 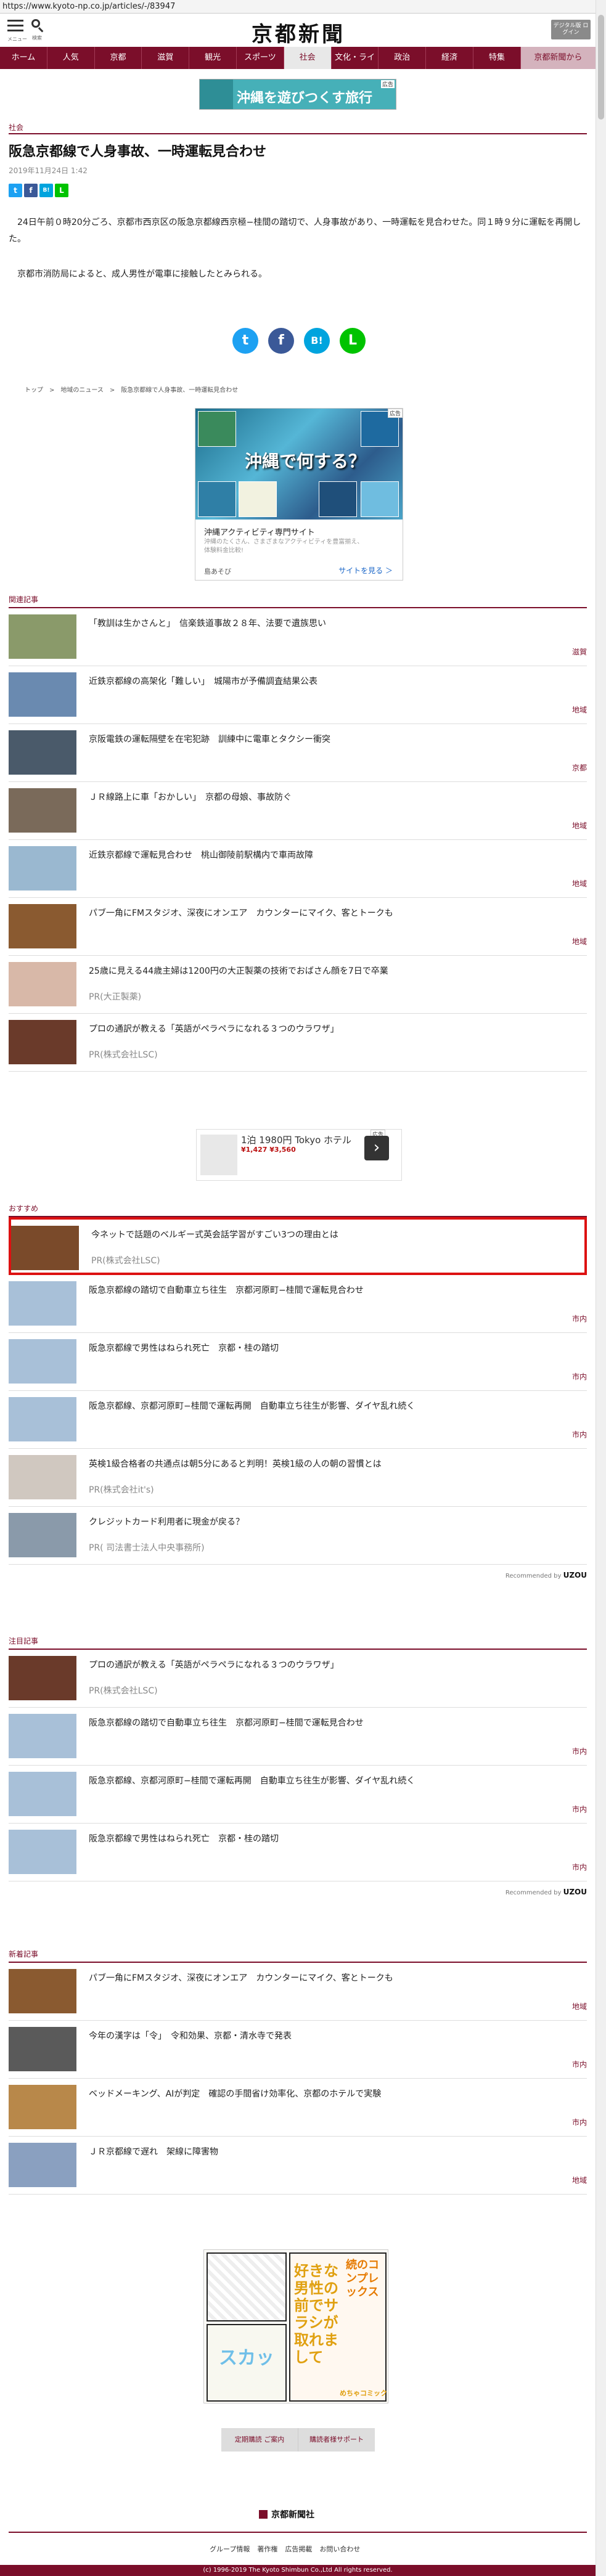 I want to click on article-title-link: 阪急京都線、京都河原町−桂間で運転再開 自動車立ち往生が影響、ダイヤ乱れ続く, so click(x=329, y=1406).